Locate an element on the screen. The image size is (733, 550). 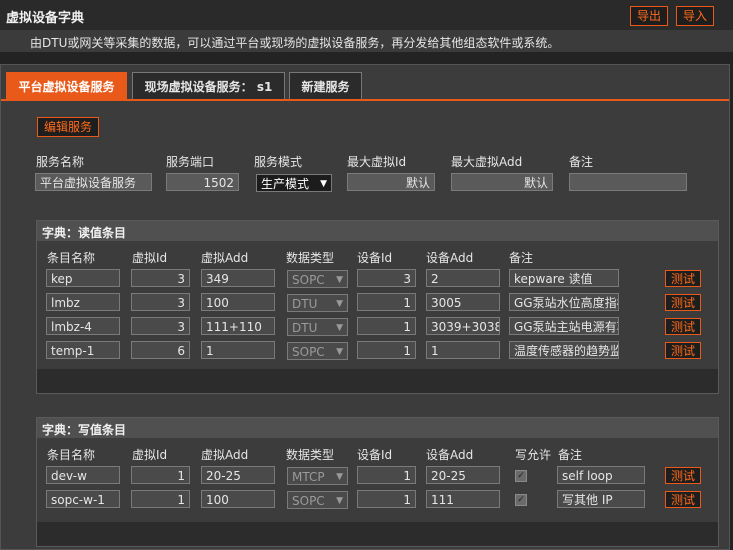
import-button: 导入 is located at coordinates (695, 16).